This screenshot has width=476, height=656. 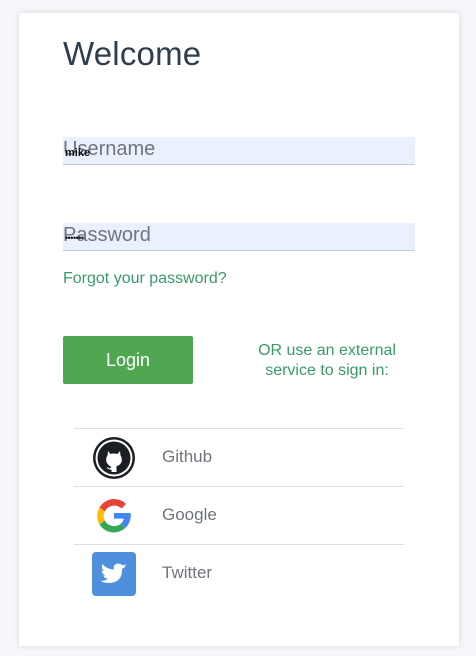 What do you see at coordinates (239, 237) in the screenshot?
I see `password-field: Password •••••••` at bounding box center [239, 237].